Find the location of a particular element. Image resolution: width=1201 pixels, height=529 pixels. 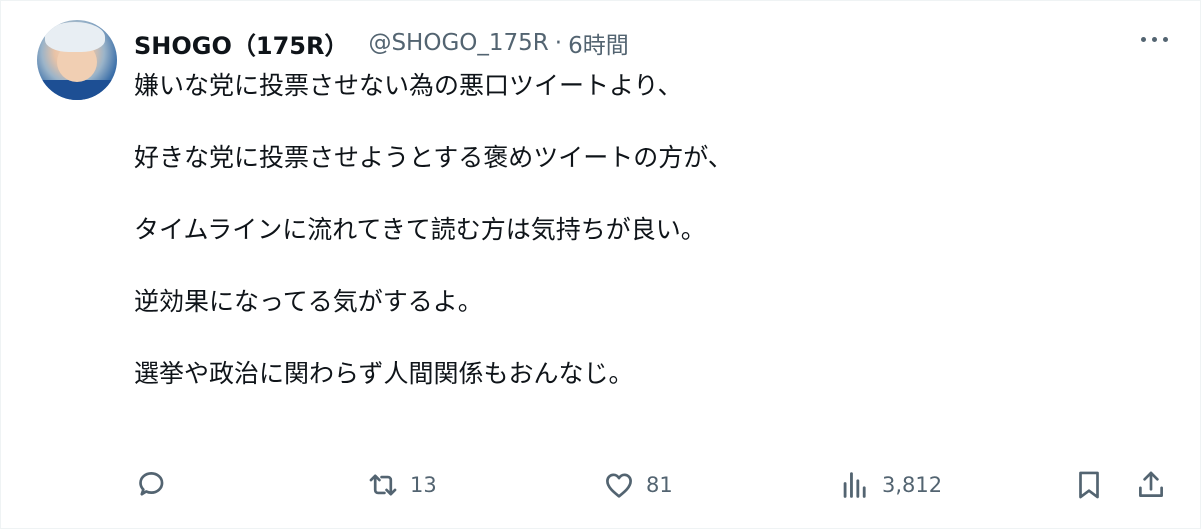

share-icon is located at coordinates (1151, 485).